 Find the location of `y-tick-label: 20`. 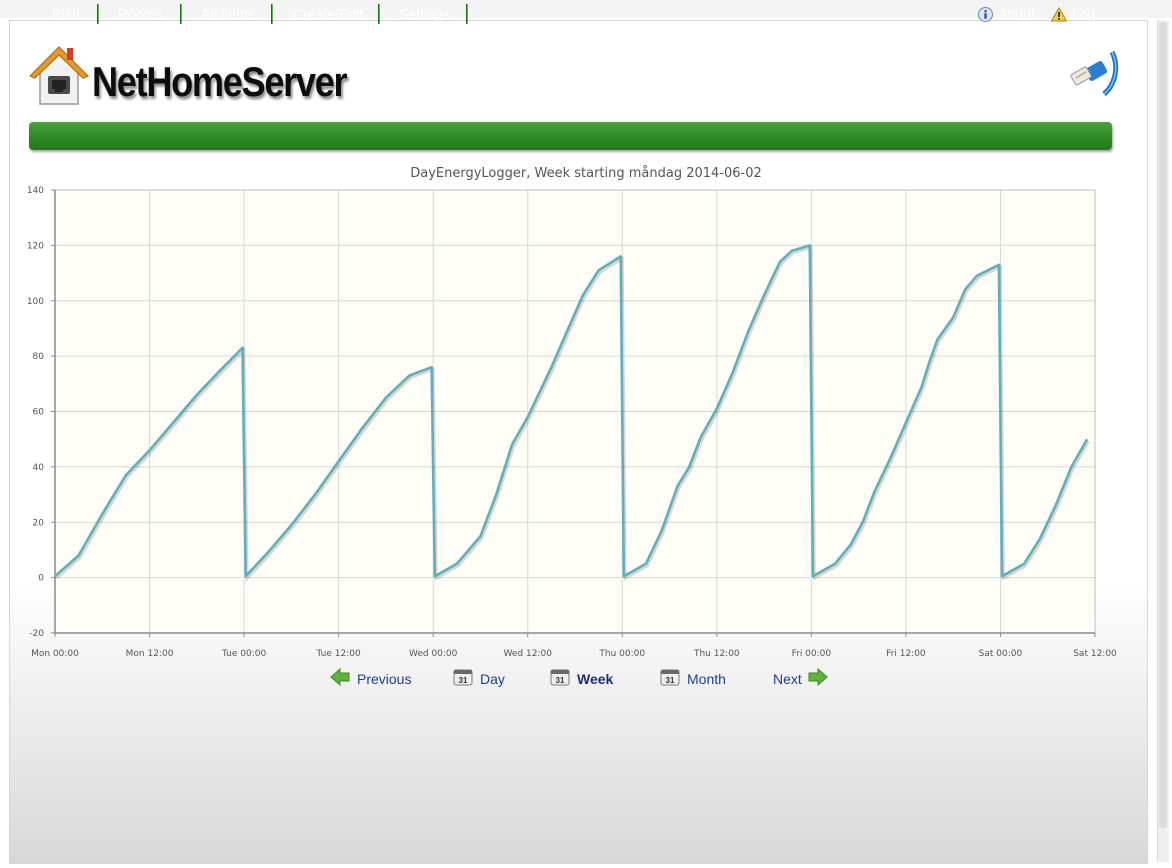

y-tick-label: 20 is located at coordinates (39, 523).